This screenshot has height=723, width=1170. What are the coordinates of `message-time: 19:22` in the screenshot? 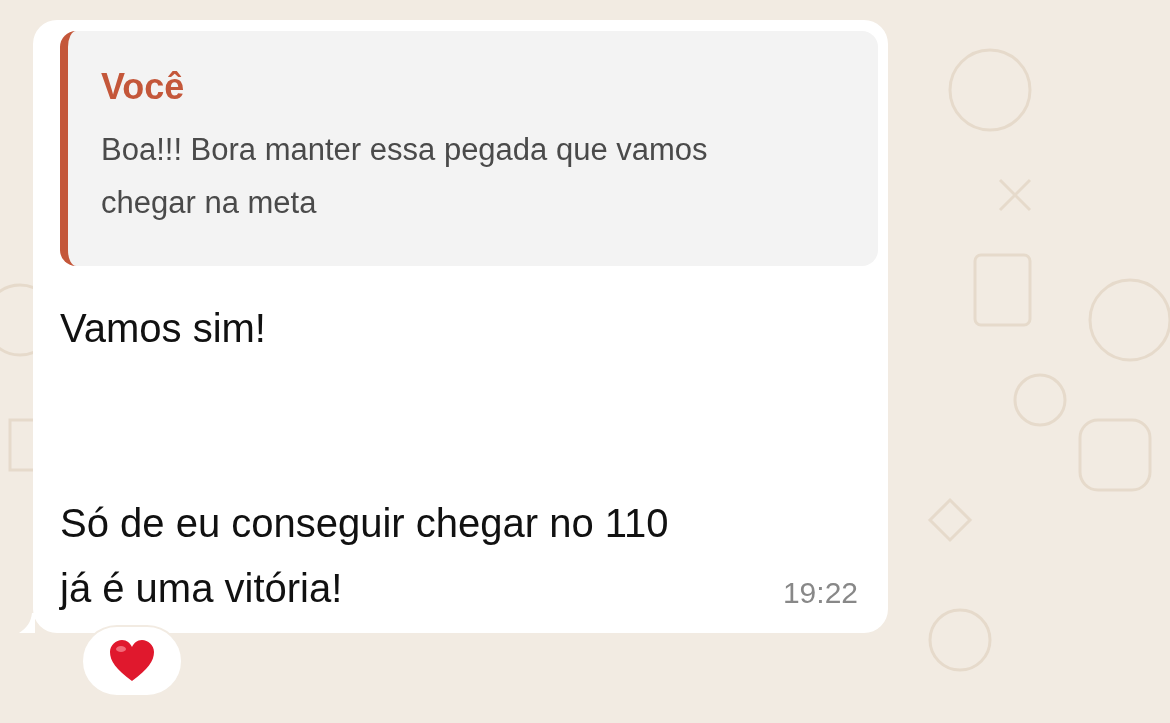 It's located at (820, 592).